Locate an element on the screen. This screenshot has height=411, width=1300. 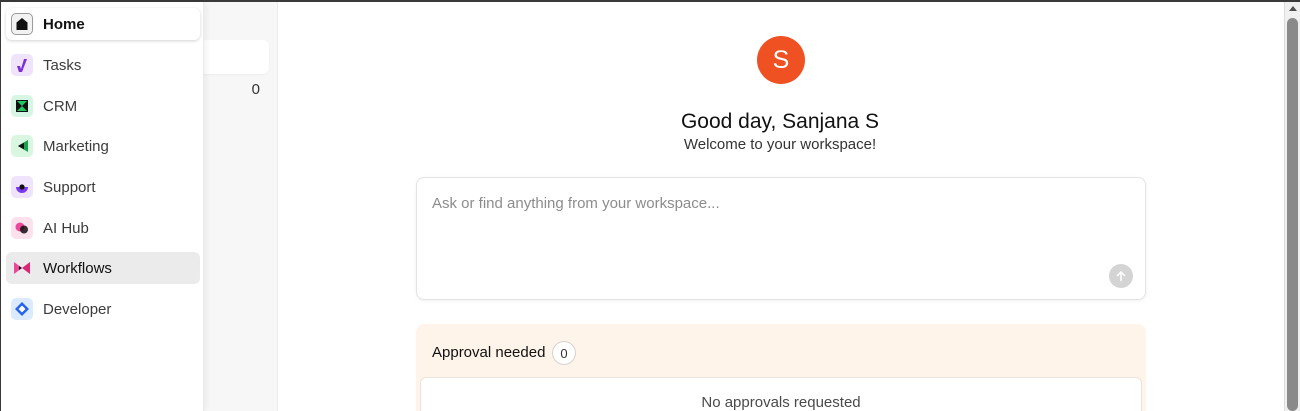
avatar: S is located at coordinates (781, 60).